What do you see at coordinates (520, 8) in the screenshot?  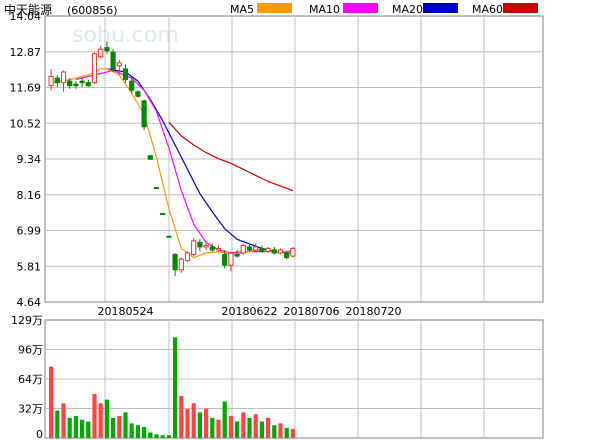 I see `legend-ma60-swatch` at bounding box center [520, 8].